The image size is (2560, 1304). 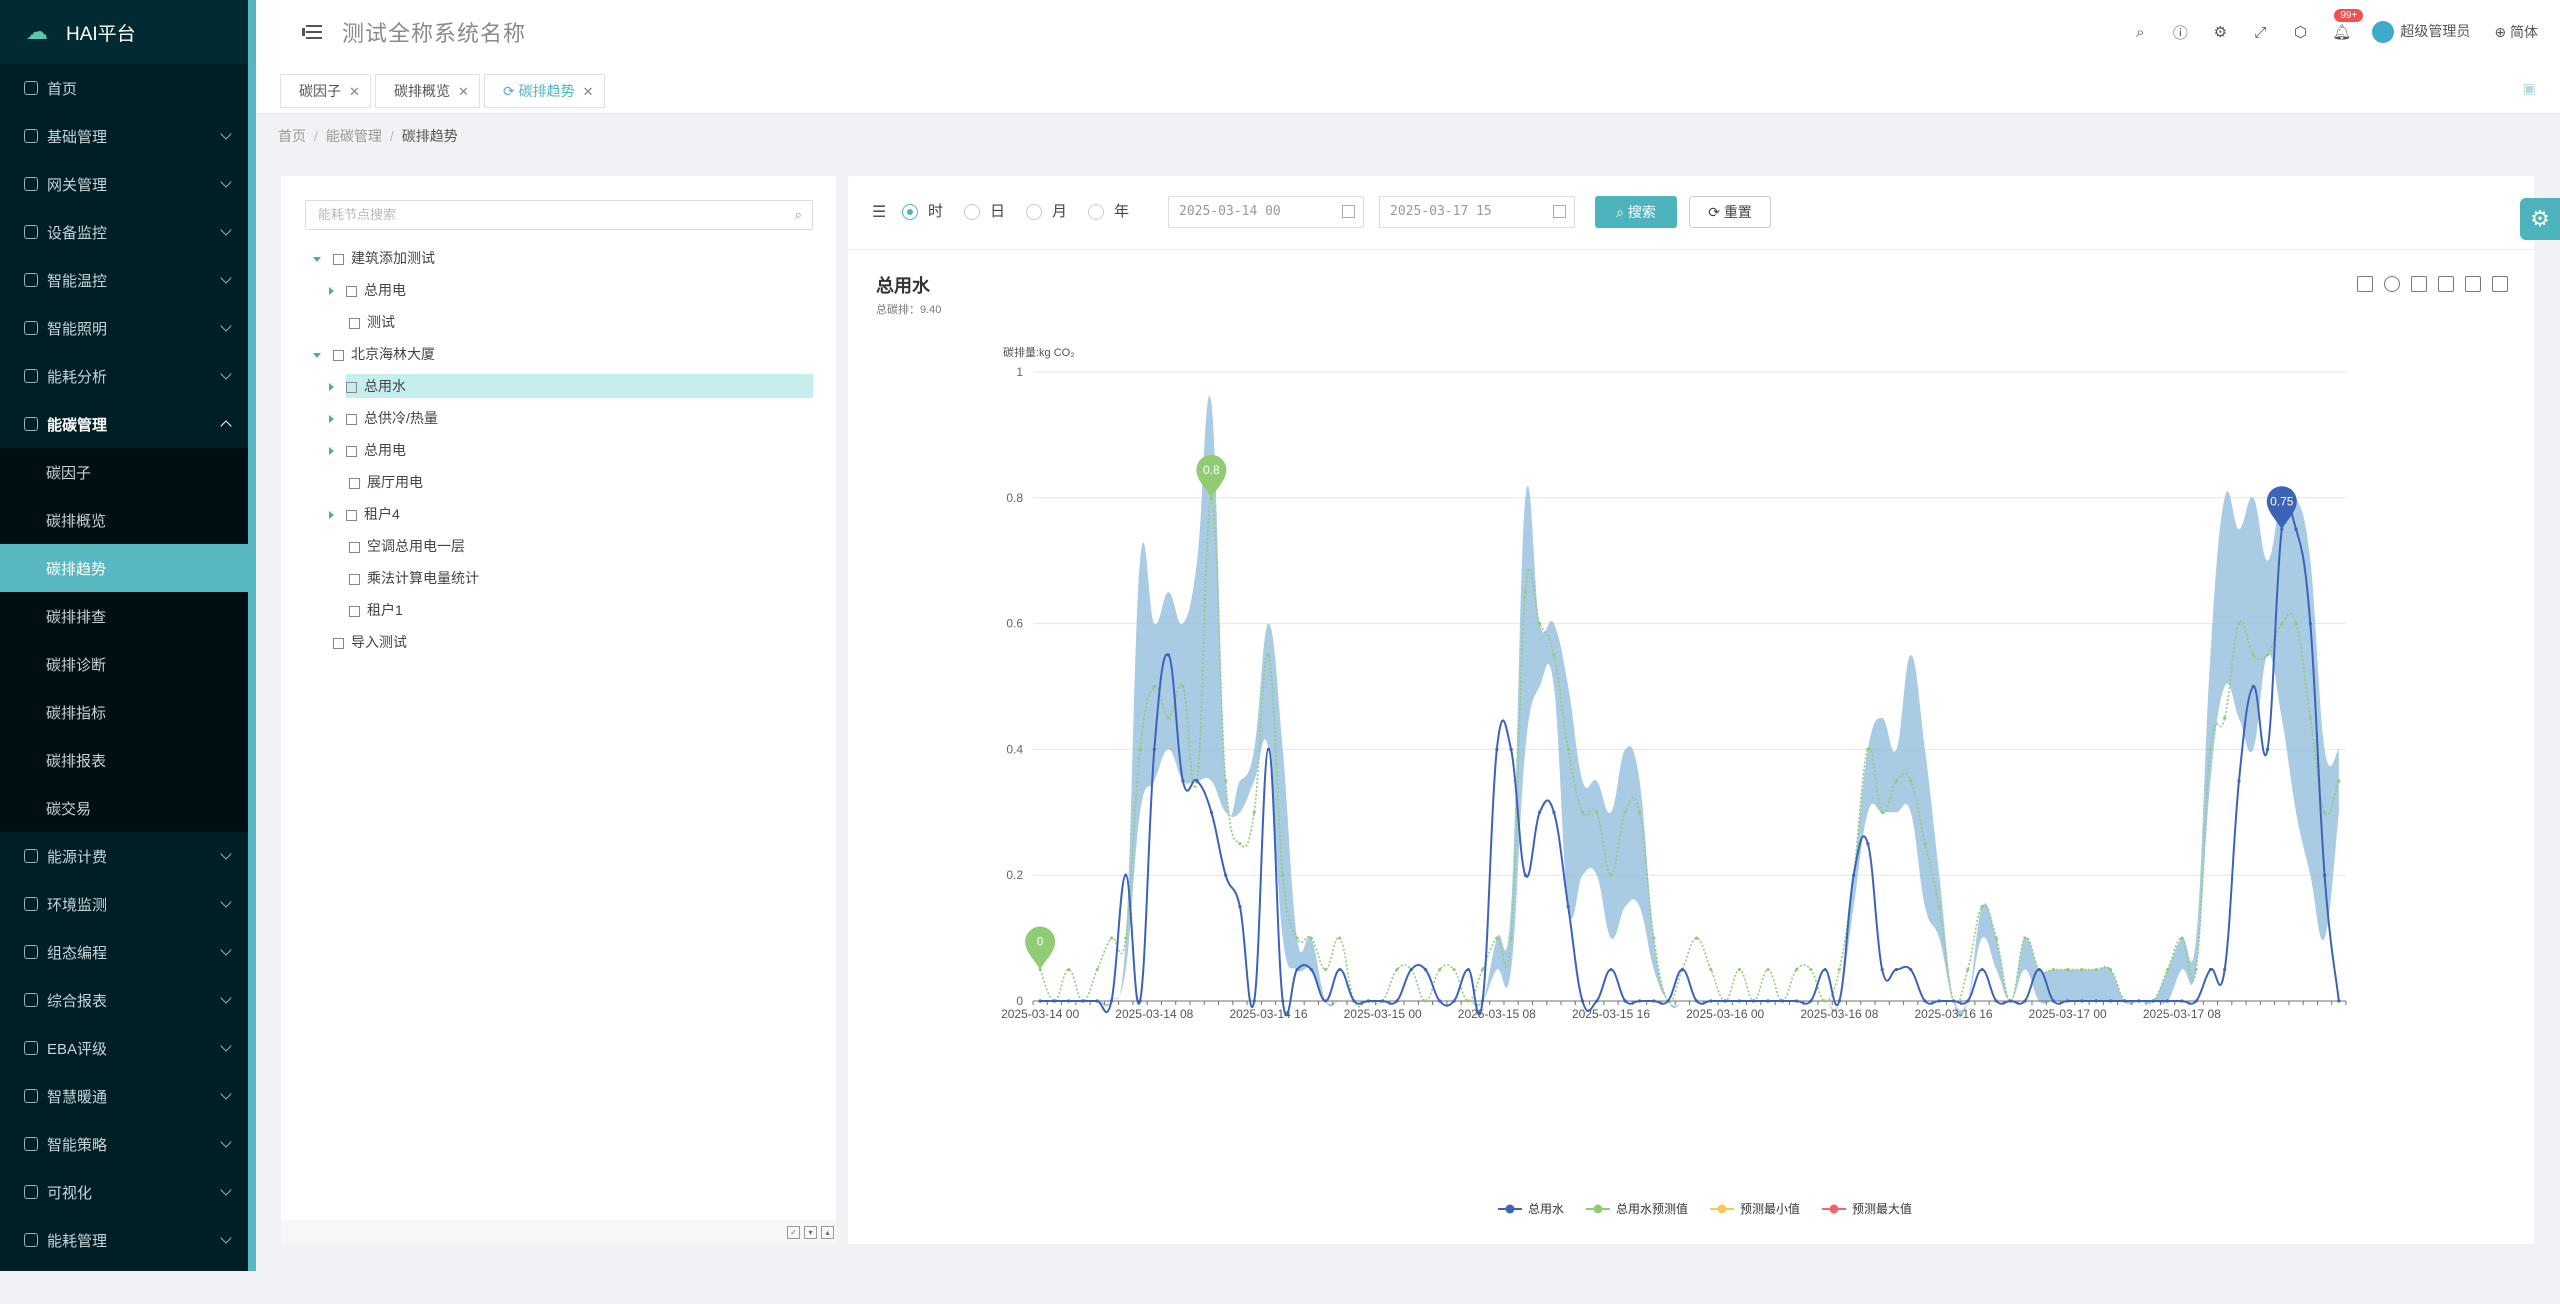 I want to click on sidebar-item: 智慧暖通, so click(x=124, y=1096).